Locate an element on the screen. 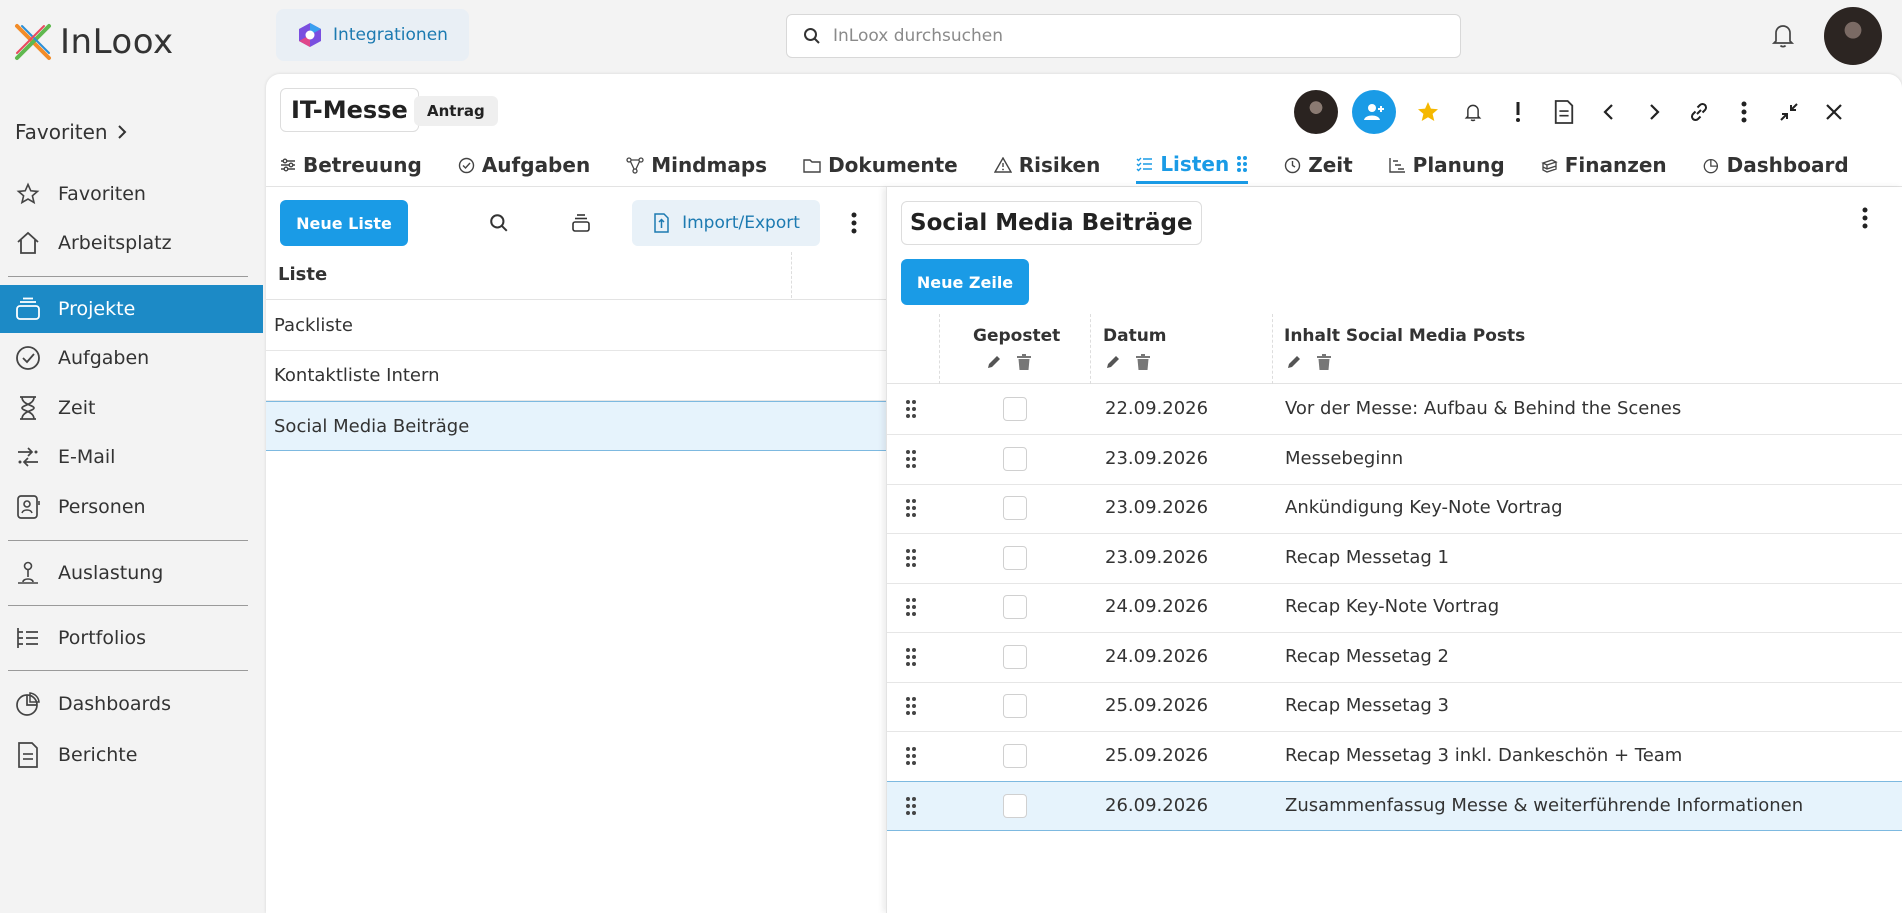  sidebar-item-dashboards: Dashboards is located at coordinates (131, 704).